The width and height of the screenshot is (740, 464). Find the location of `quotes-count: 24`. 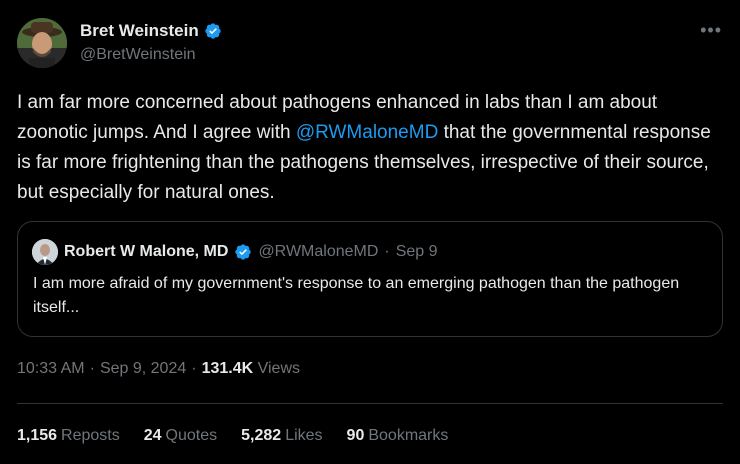

quotes-count: 24 is located at coordinates (152, 435).